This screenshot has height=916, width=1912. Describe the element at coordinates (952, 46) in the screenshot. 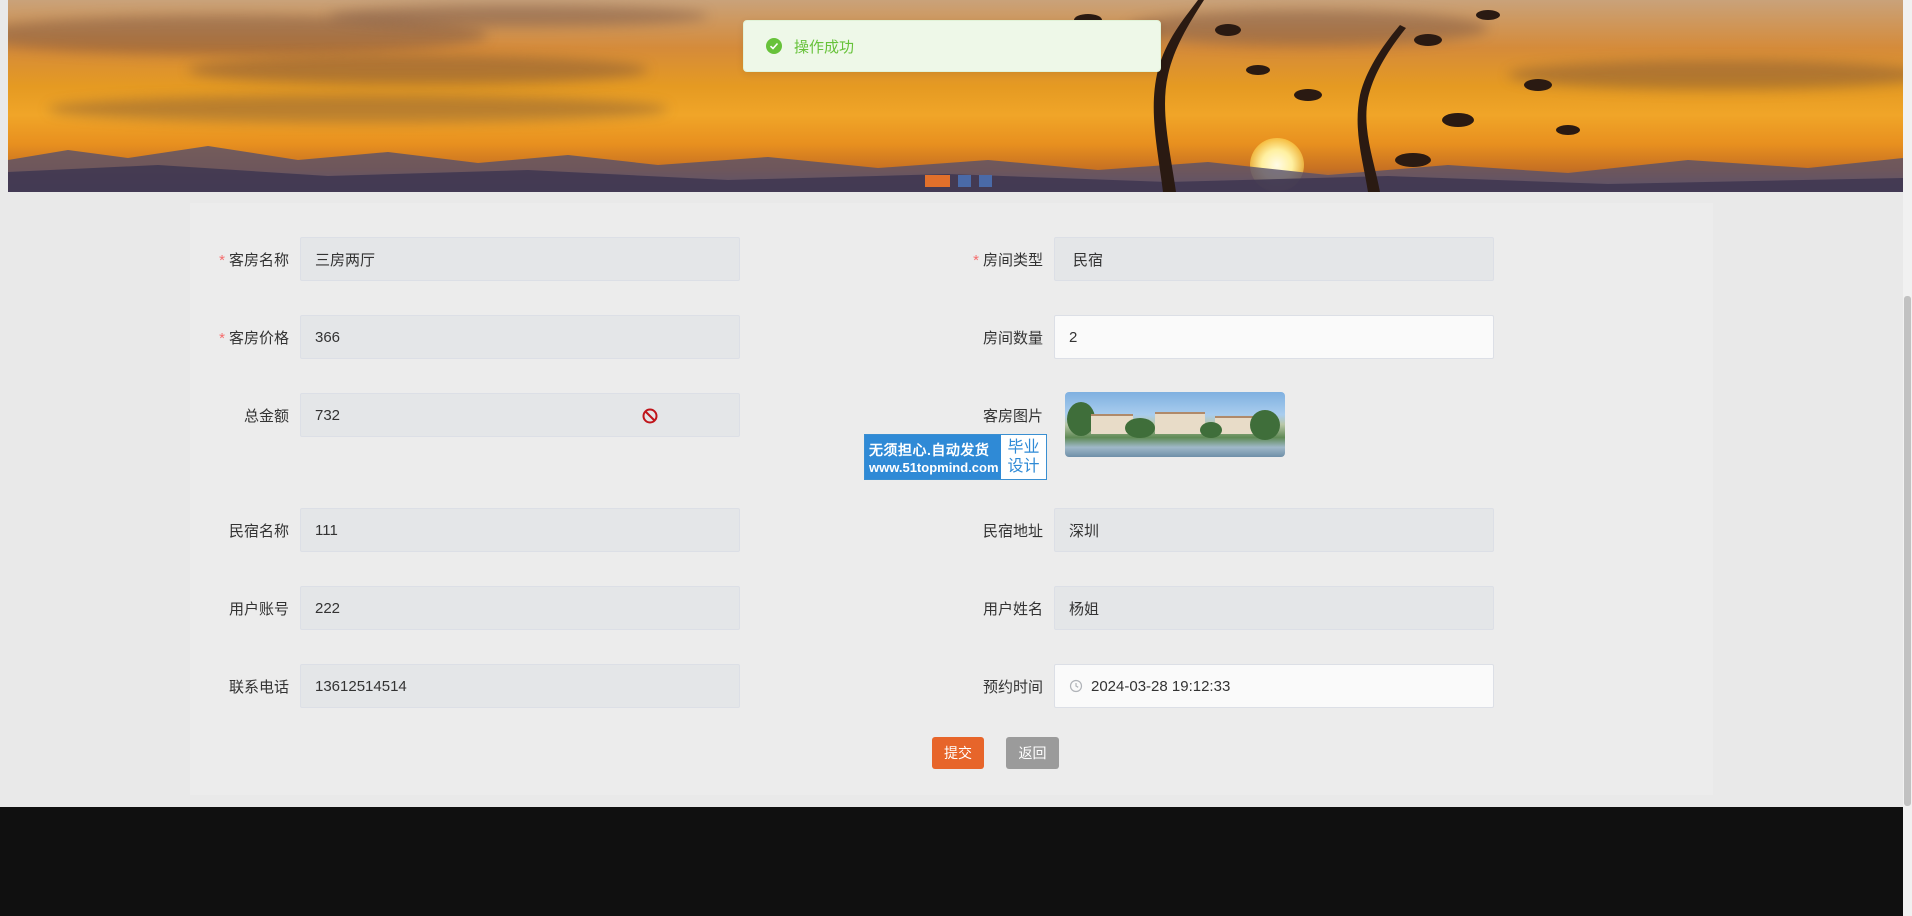

I see `success-toast: 操作成功` at that location.